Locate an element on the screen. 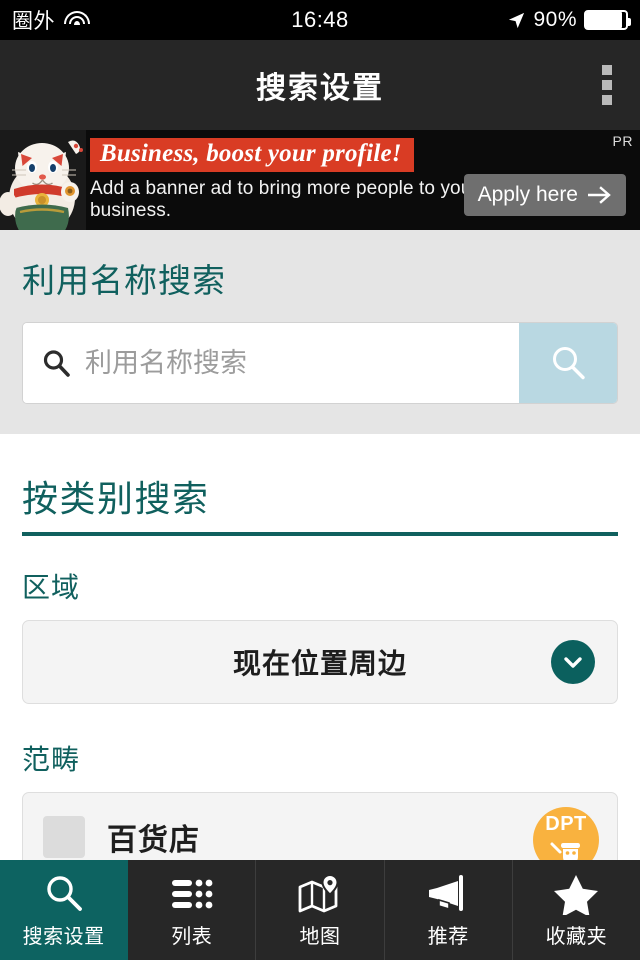  category-search-heading: 按类别搜索 is located at coordinates (116, 498).